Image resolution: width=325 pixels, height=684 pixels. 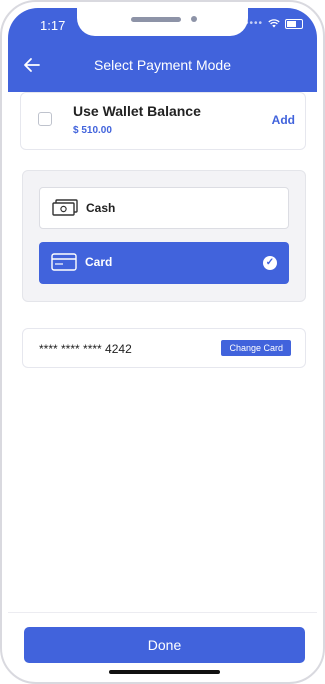 What do you see at coordinates (256, 348) in the screenshot?
I see `change-card-button: Change Card` at bounding box center [256, 348].